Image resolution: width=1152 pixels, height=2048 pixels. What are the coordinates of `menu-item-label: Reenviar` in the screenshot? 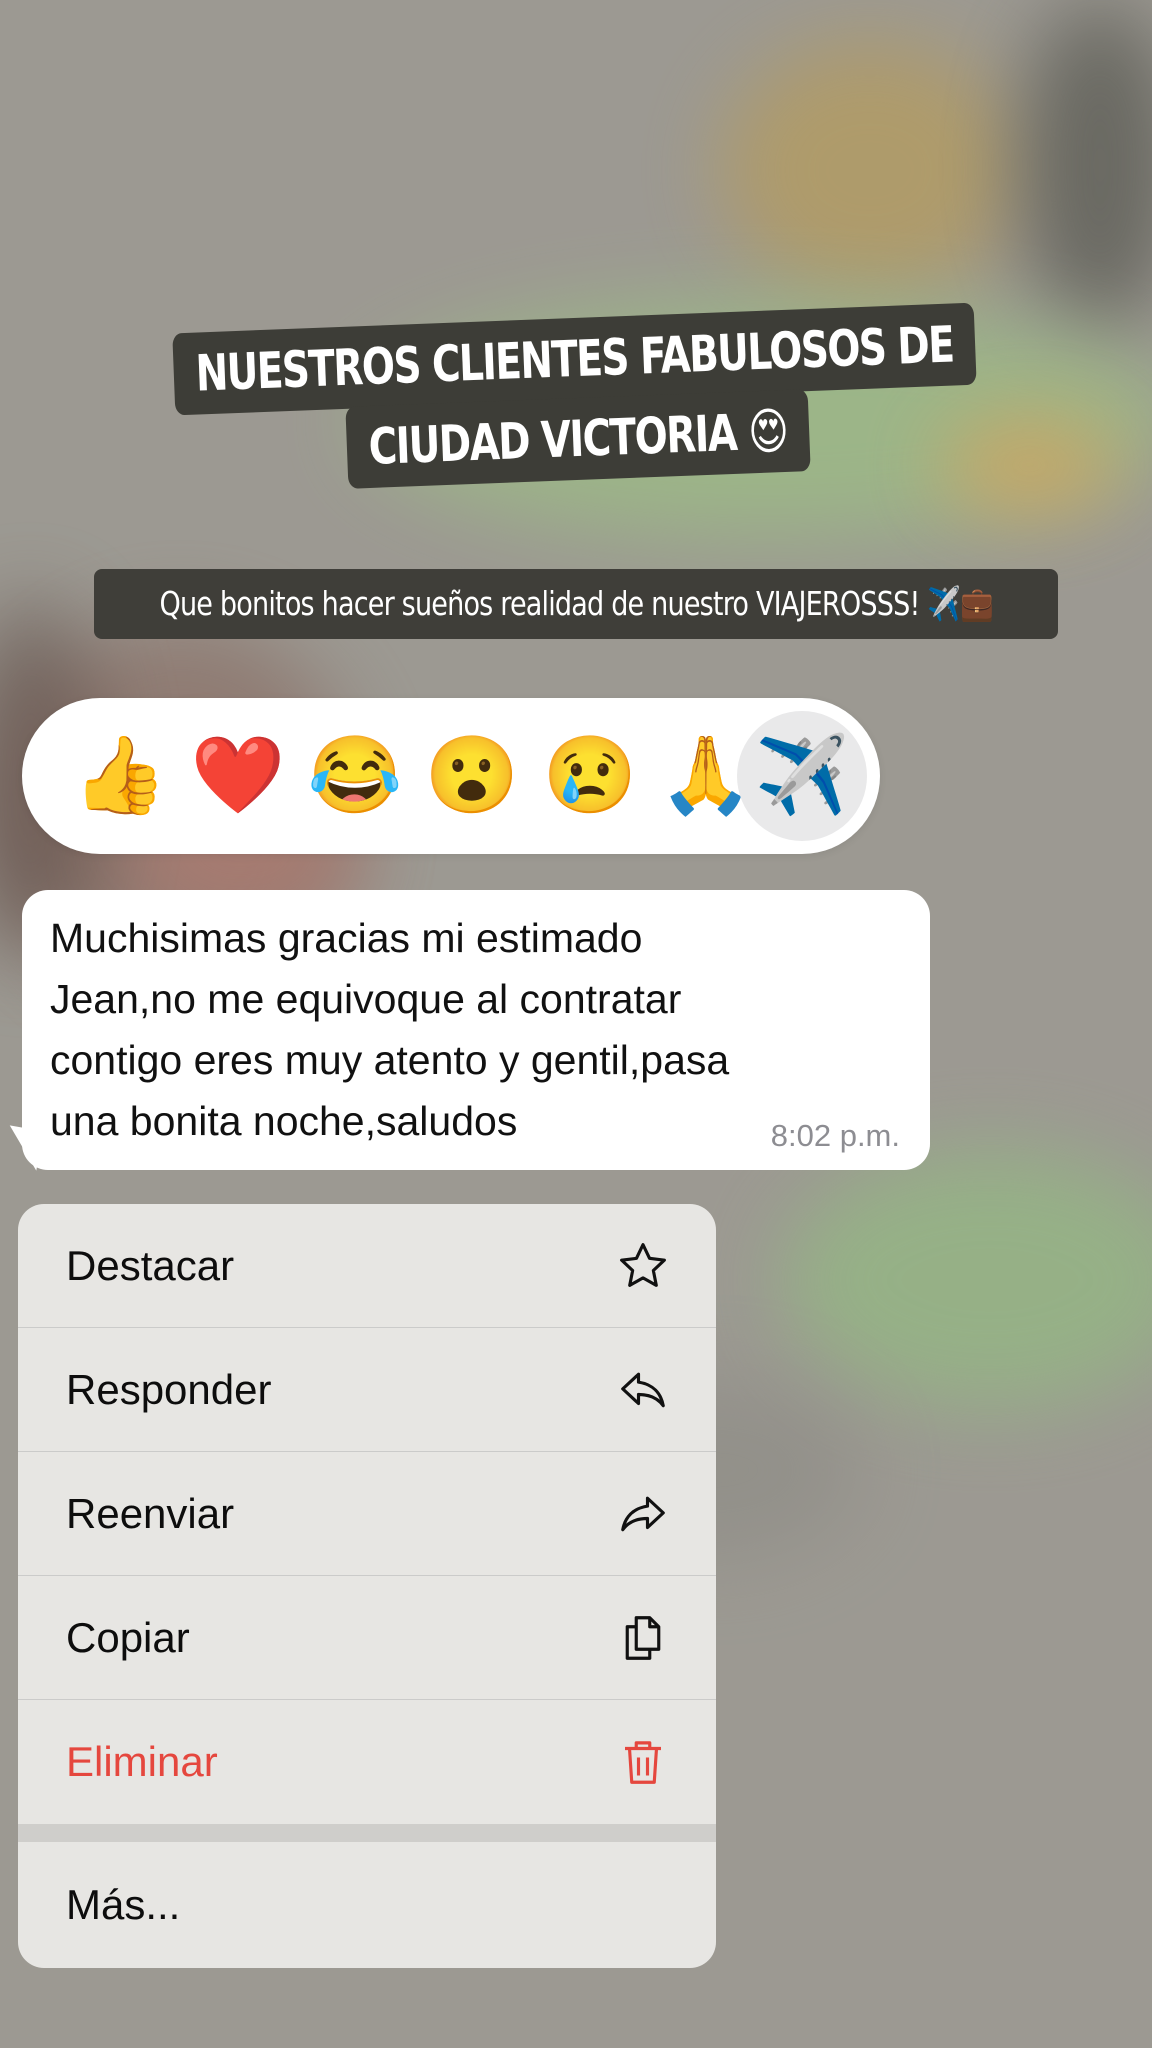 It's located at (150, 1513).